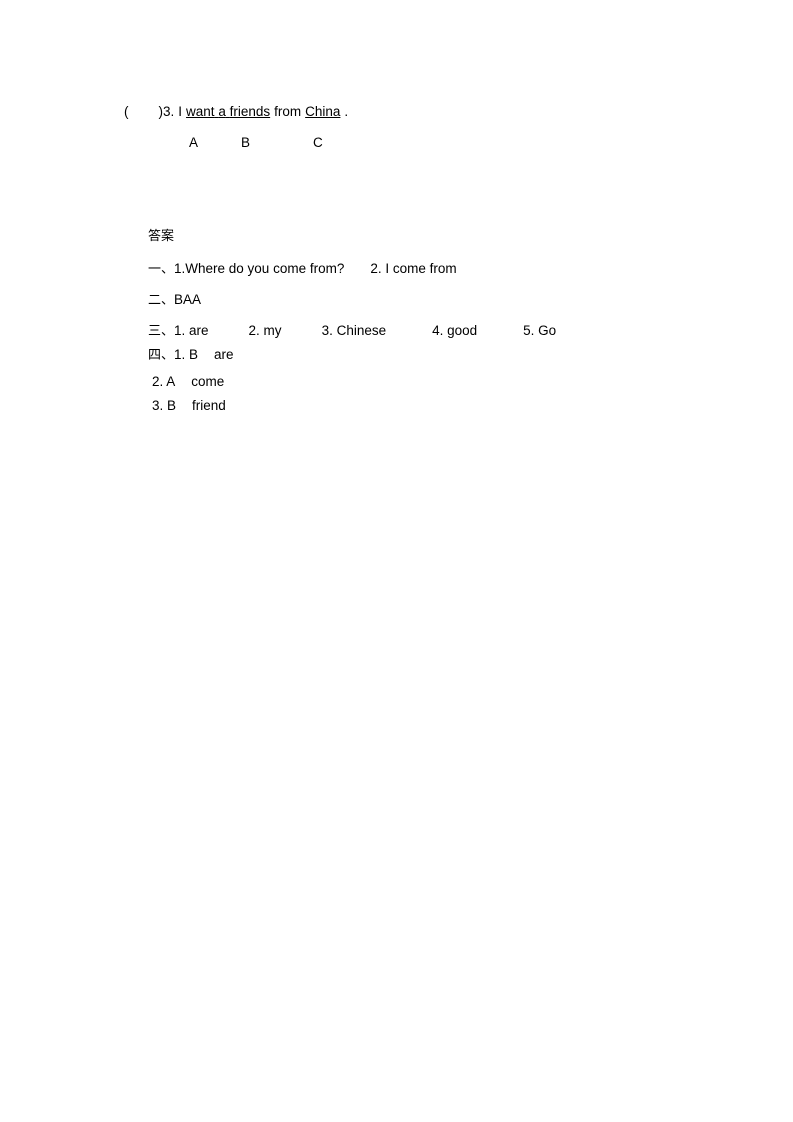 This screenshot has height=1122, width=793. I want to click on answers-heading: 答案, so click(161, 236).